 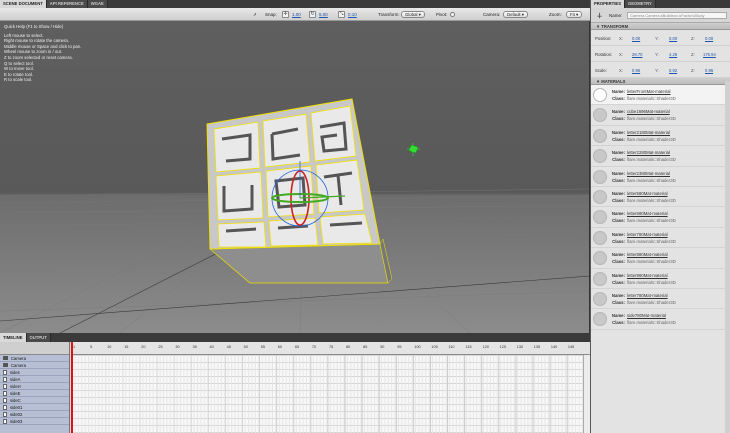 What do you see at coordinates (648, 91) in the screenshot?
I see `material-name: letterFrontMat-material` at bounding box center [648, 91].